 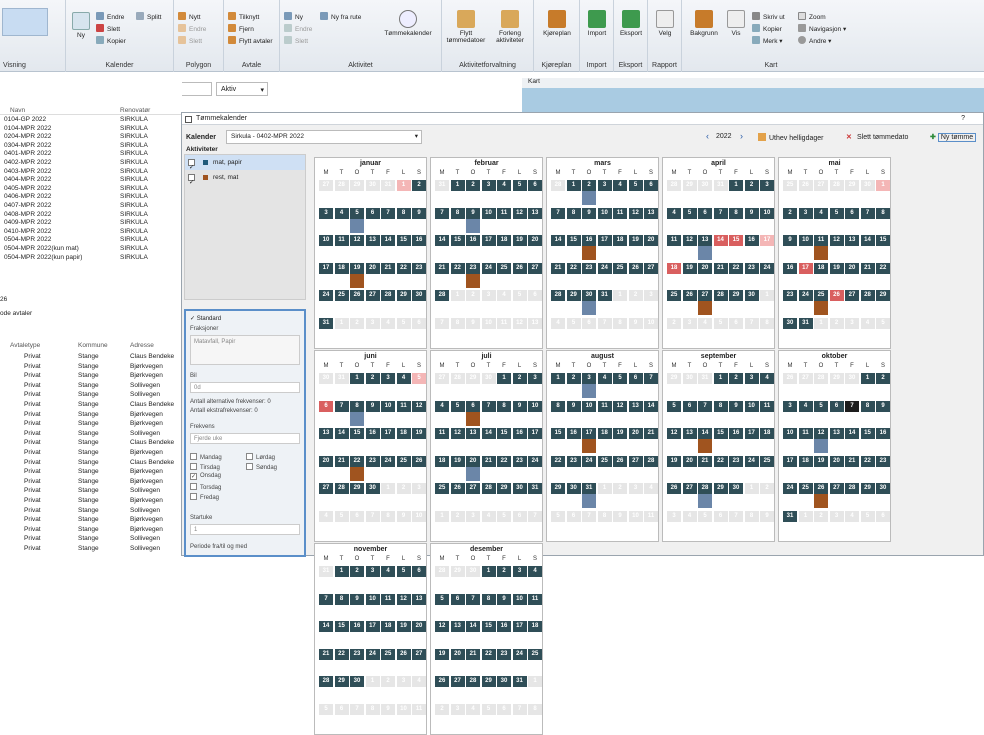 I want to click on day-cell-outside: 3, so click(x=689, y=323).